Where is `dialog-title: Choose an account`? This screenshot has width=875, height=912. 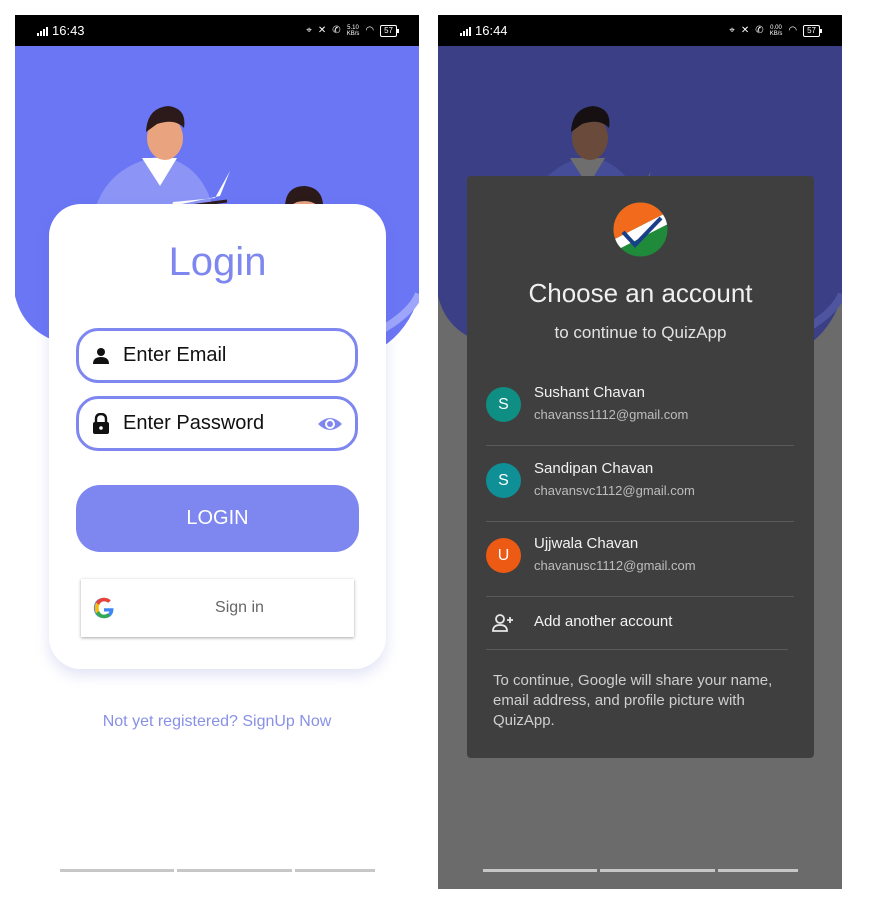
dialog-title: Choose an account is located at coordinates (640, 293).